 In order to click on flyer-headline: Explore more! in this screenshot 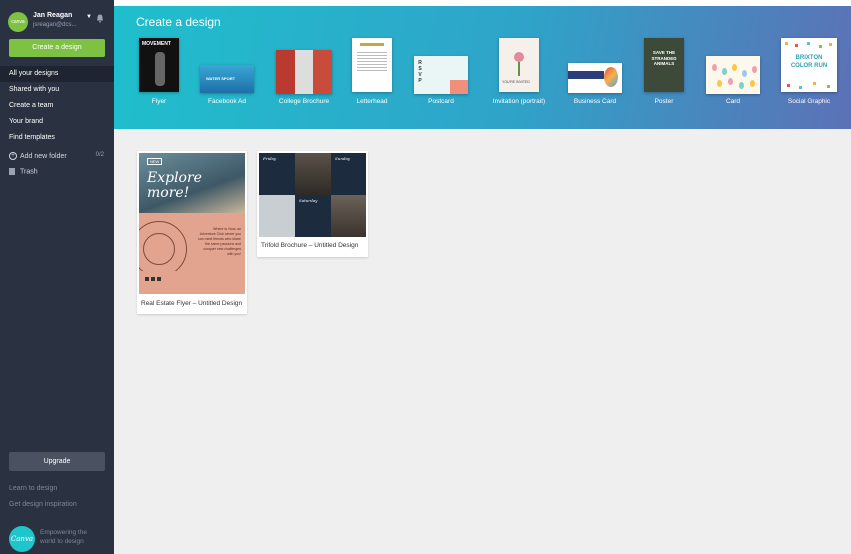, I will do `click(174, 185)`.